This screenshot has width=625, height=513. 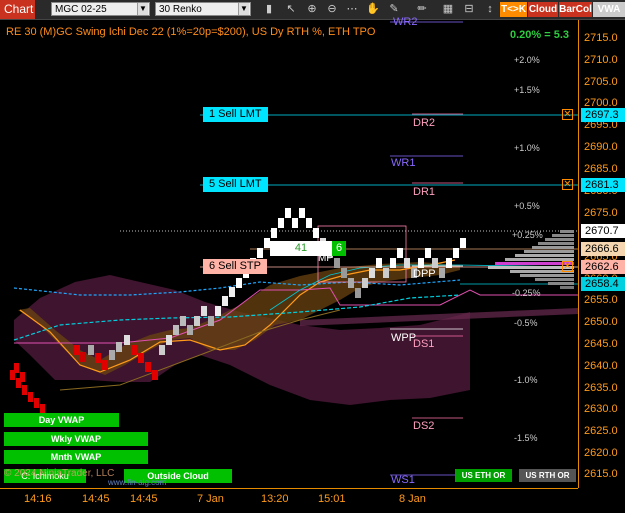 What do you see at coordinates (540, 35) in the screenshot?
I see `pct-readout: 0.20% = 5.3` at bounding box center [540, 35].